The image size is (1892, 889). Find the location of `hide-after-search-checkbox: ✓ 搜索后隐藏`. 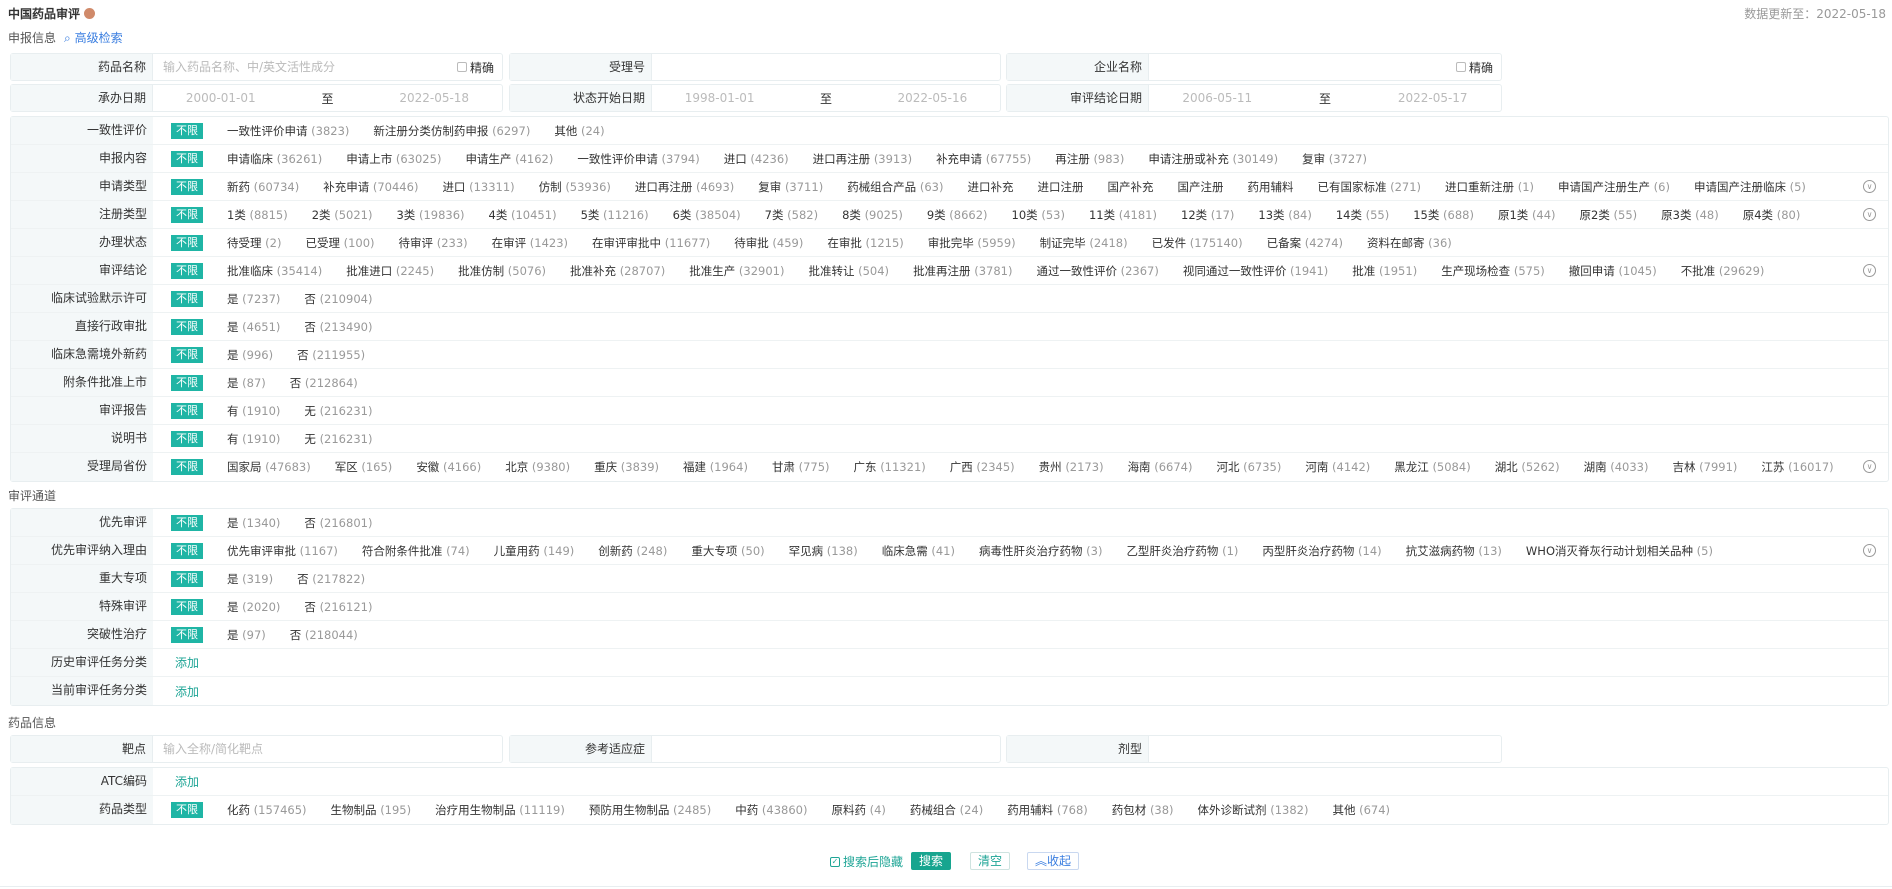

hide-after-search-checkbox: ✓ 搜索后隐藏 is located at coordinates (866, 861).